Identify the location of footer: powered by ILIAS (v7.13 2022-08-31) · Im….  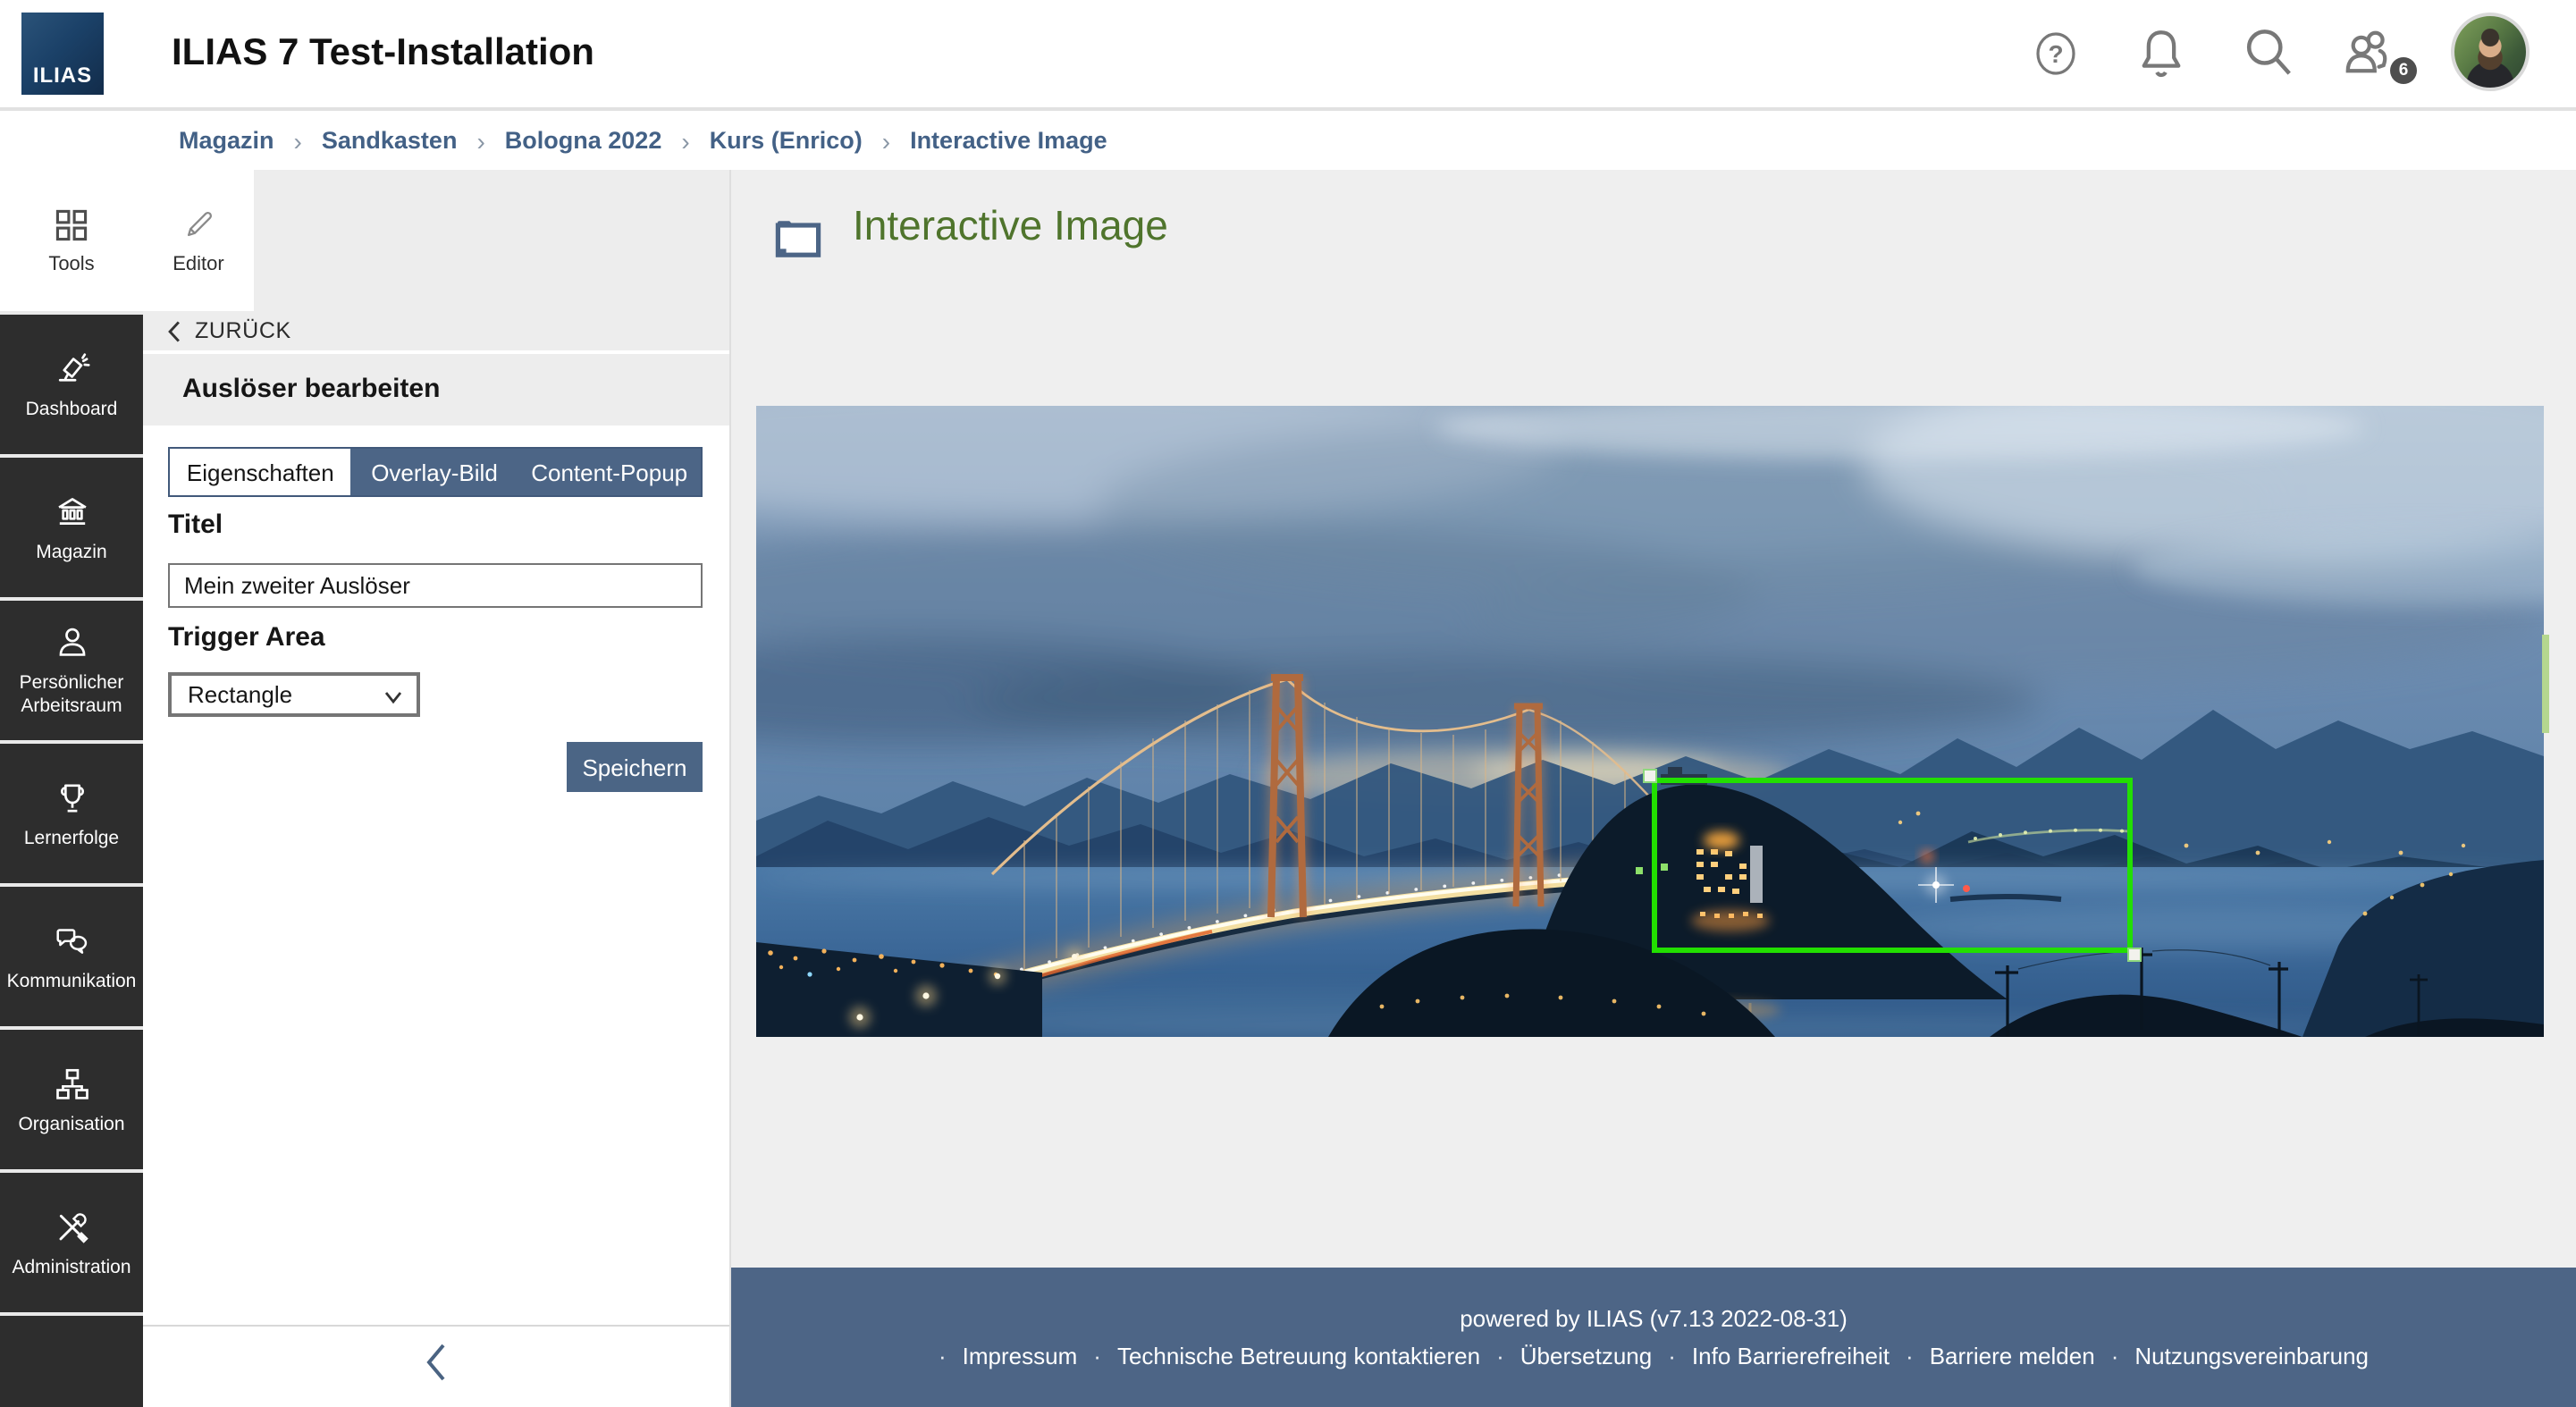
(1654, 1337).